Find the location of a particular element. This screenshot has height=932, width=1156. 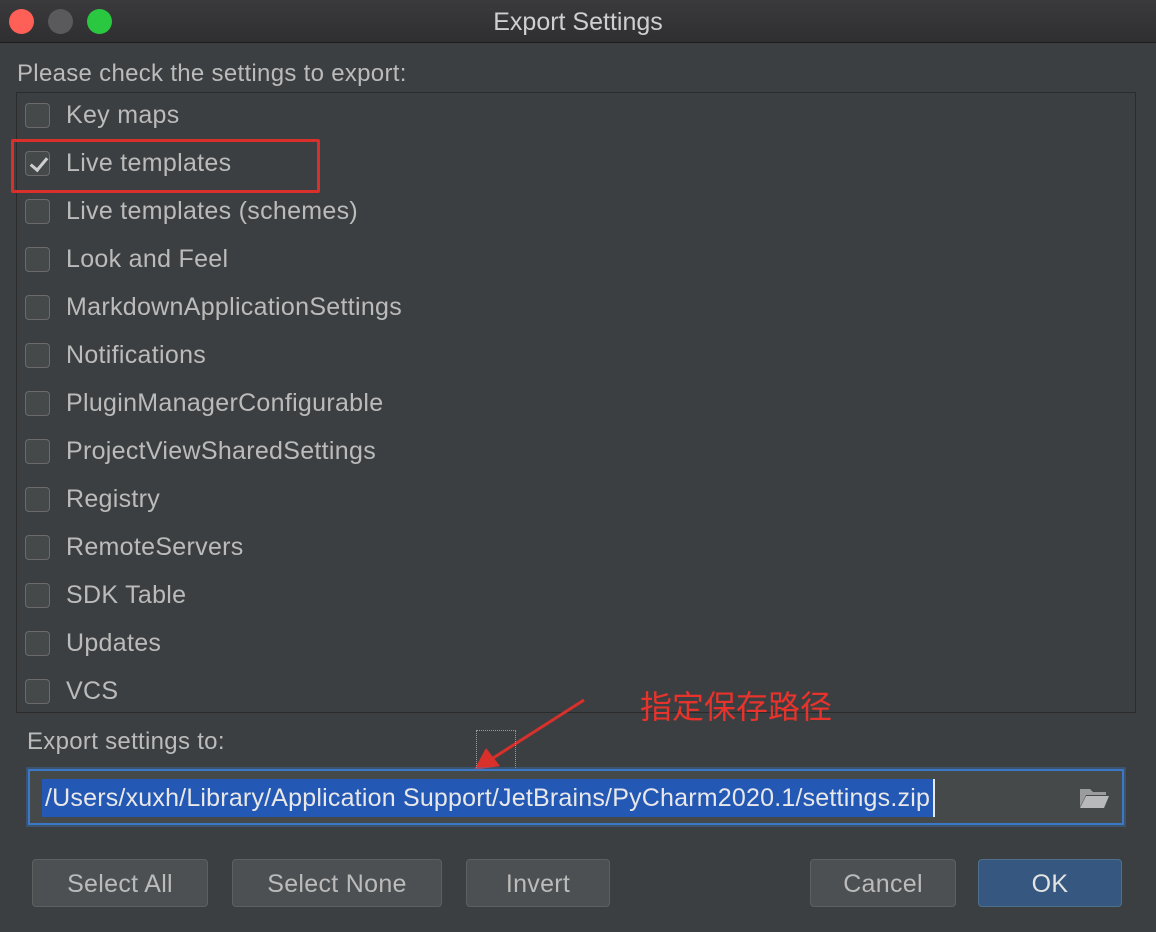

settings-list-item: Updates is located at coordinates (93, 643).